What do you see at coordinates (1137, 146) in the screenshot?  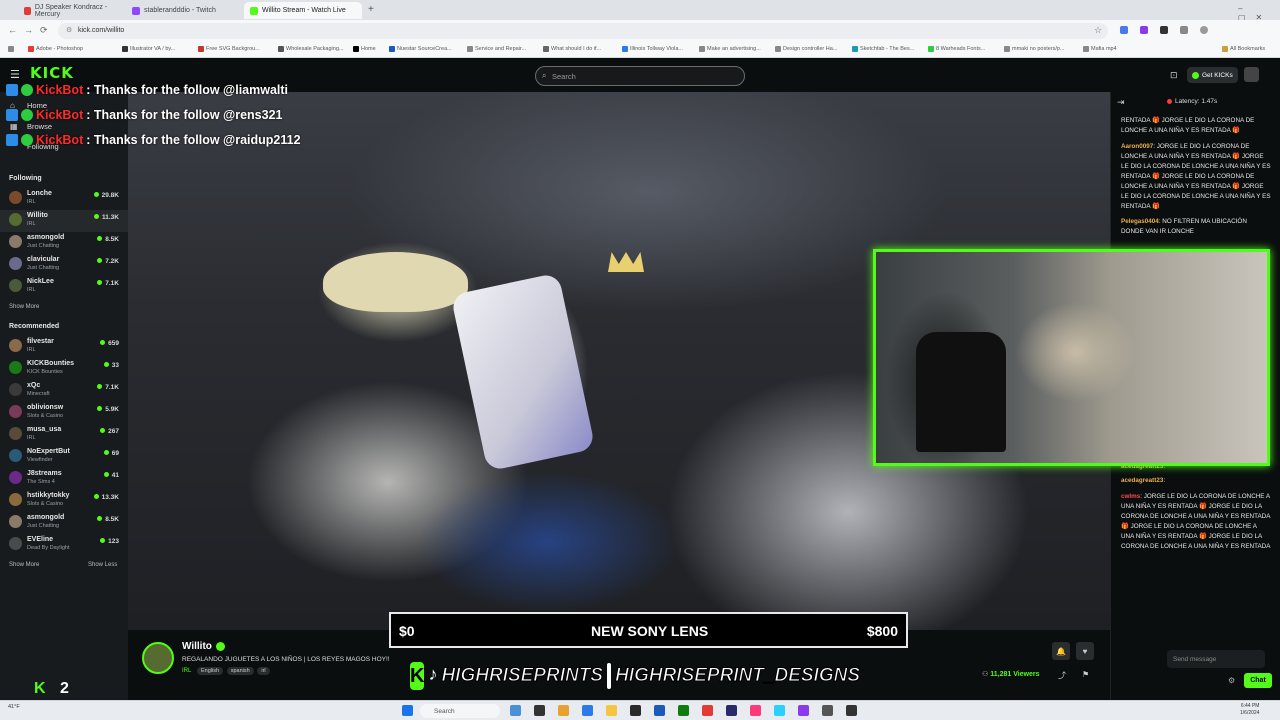 I see `chat-username: Aaron0097` at bounding box center [1137, 146].